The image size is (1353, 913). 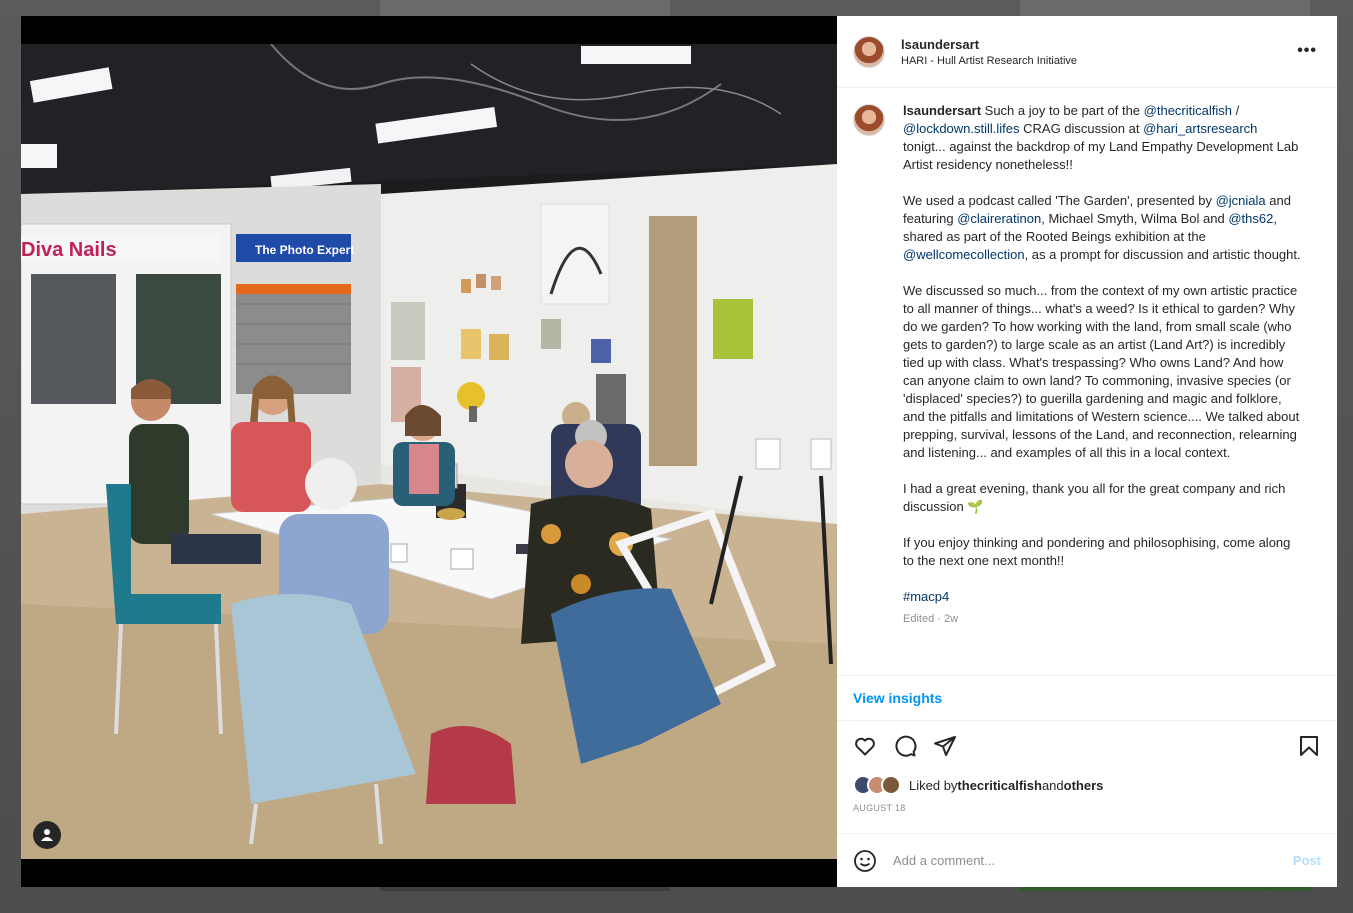 What do you see at coordinates (1309, 746) in the screenshot?
I see `bookmark-icon` at bounding box center [1309, 746].